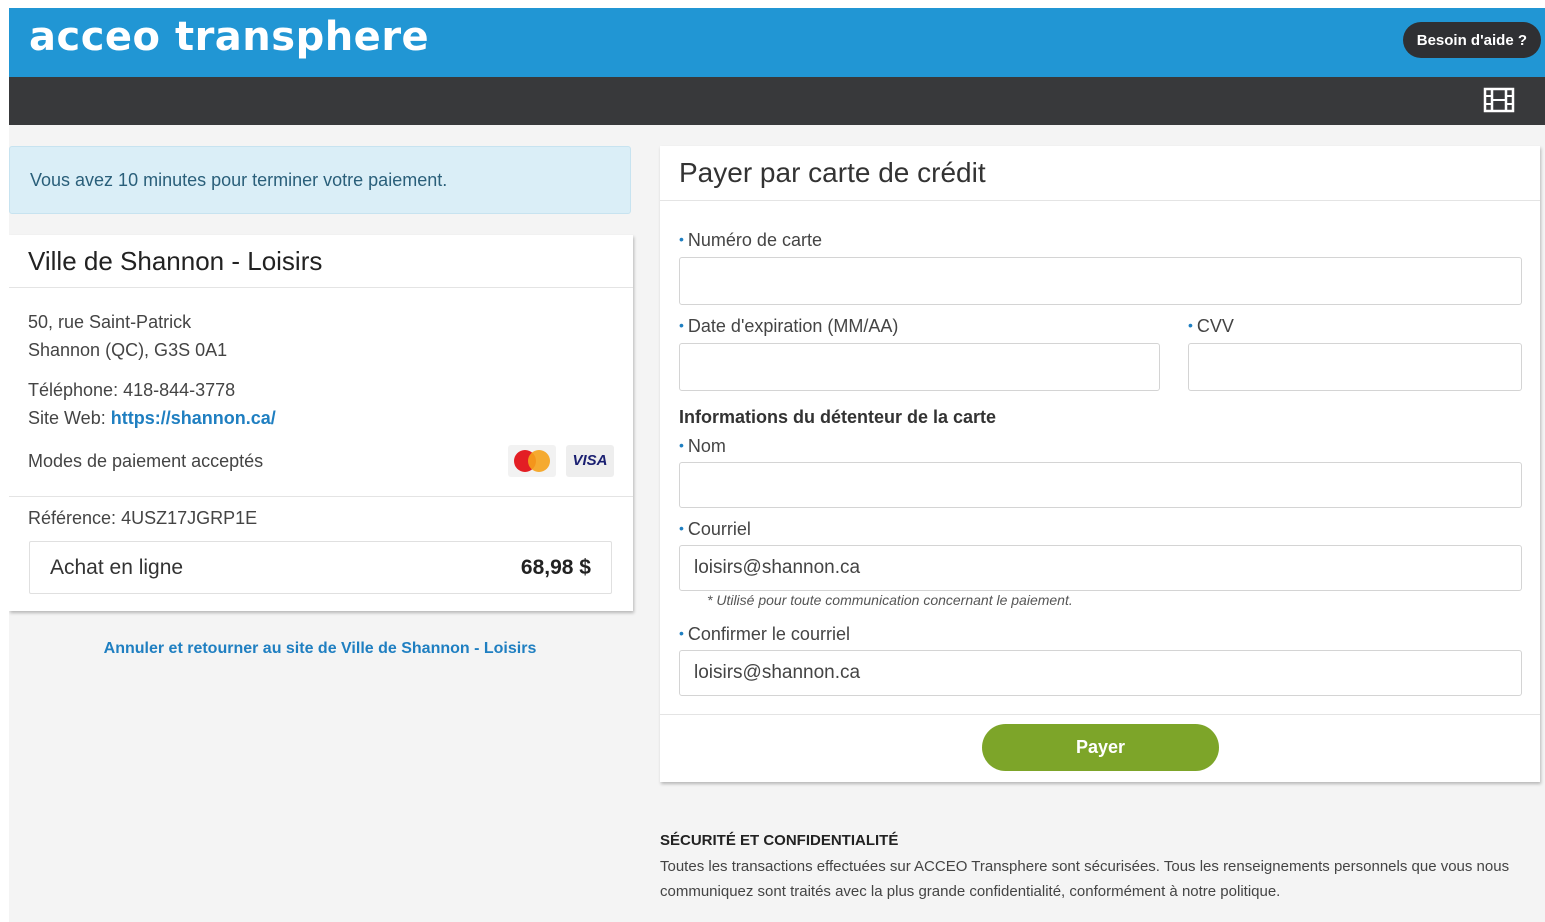 The image size is (1545, 922). I want to click on holder-section-title: Informations du détenteur de la carte, so click(838, 417).